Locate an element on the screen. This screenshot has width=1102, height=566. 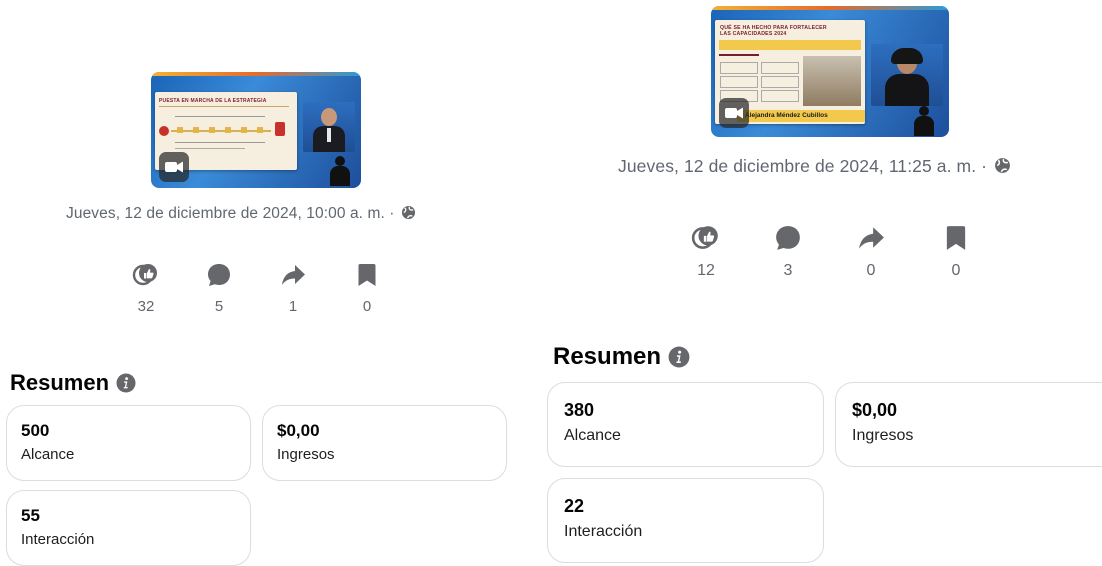
left-reach-value: 500 is located at coordinates (35, 430).